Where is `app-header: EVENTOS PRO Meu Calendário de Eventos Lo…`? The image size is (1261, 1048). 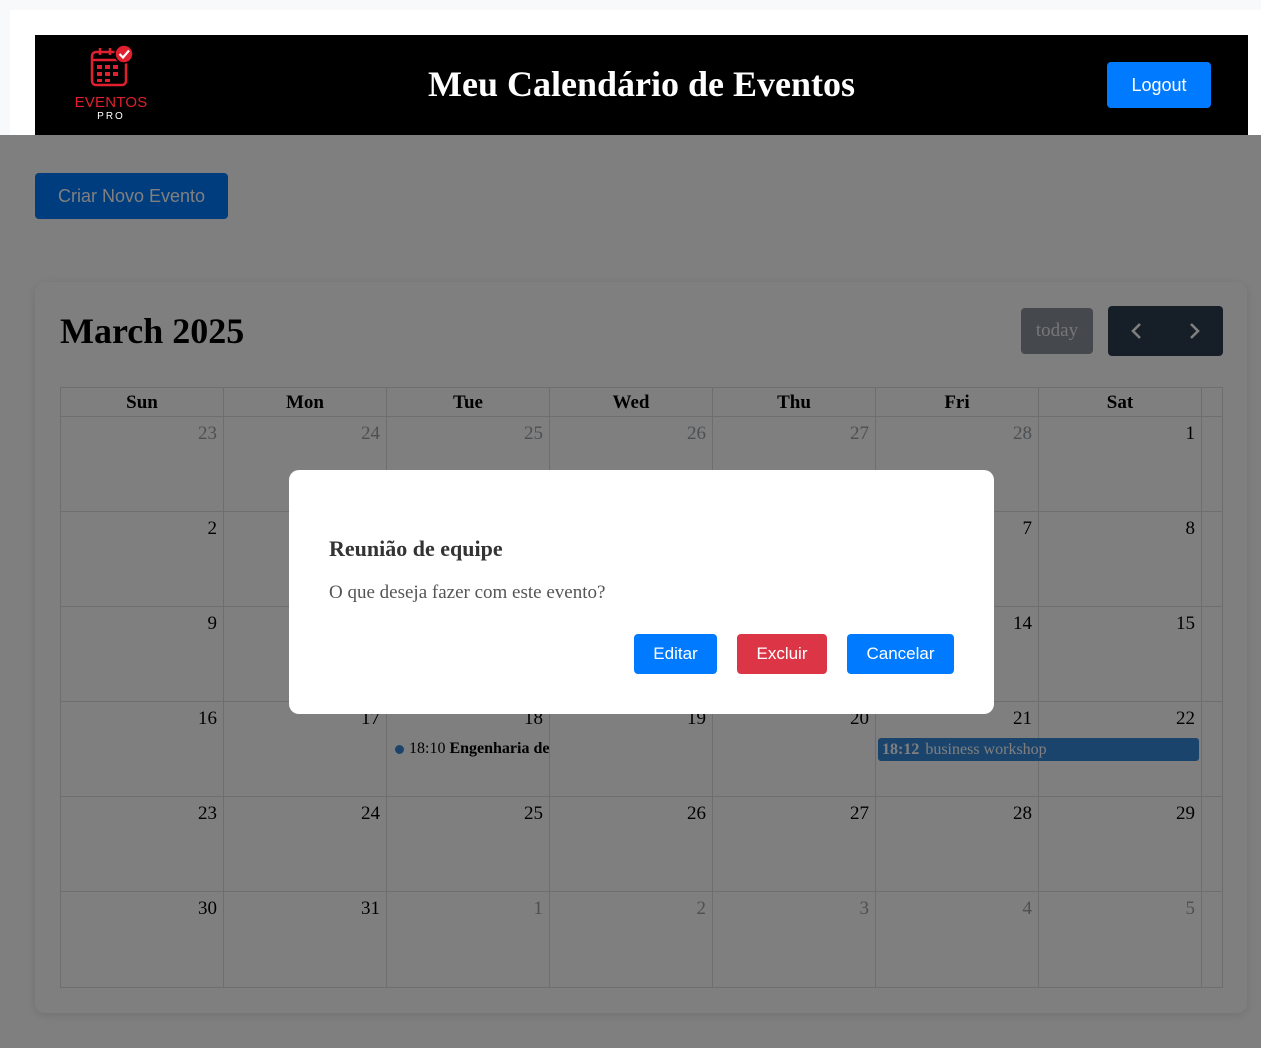
app-header: EVENTOS PRO Meu Calendário de Eventos Lo… is located at coordinates (641, 85).